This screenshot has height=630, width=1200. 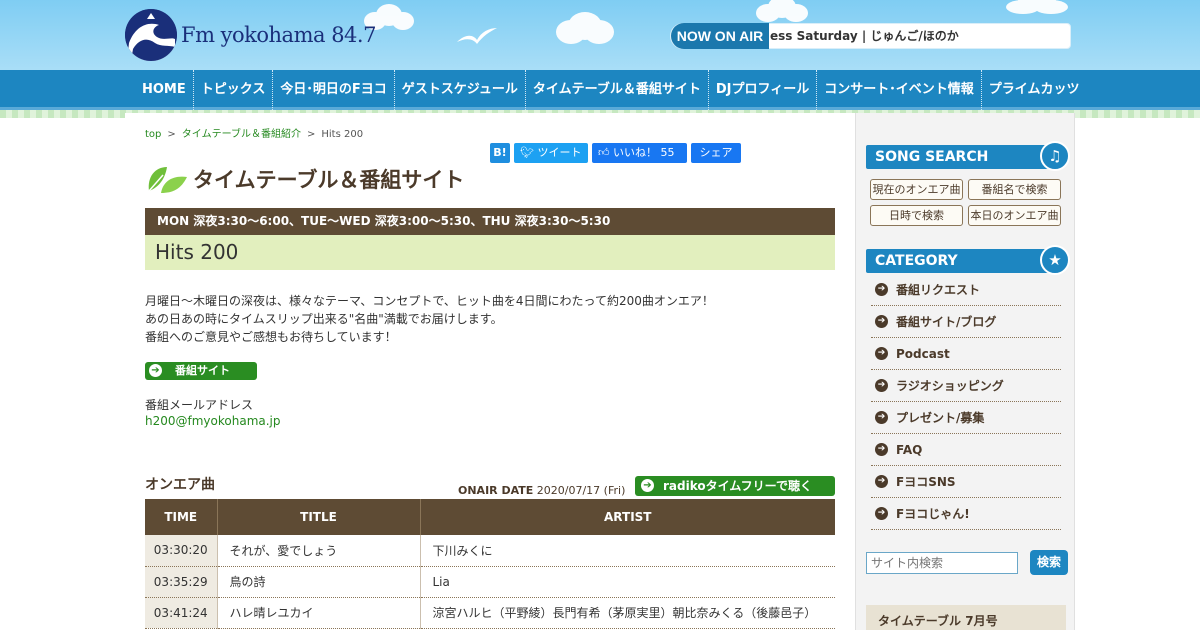 I want to click on category-item-sns: ➔ FヨコSNS, so click(x=966, y=482).